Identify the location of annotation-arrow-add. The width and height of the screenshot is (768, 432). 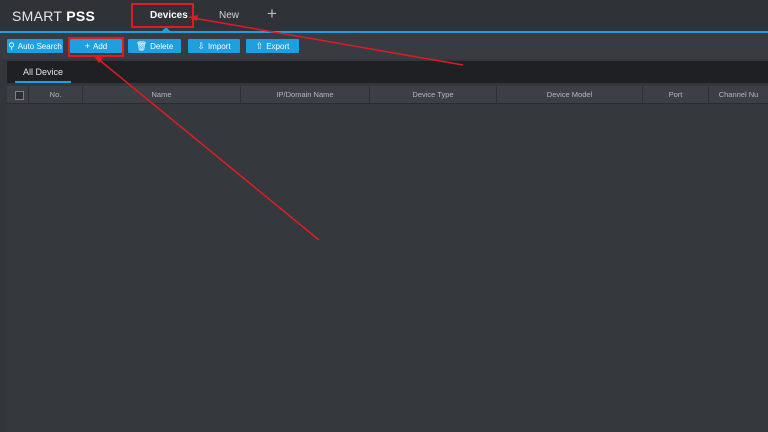
(208, 149).